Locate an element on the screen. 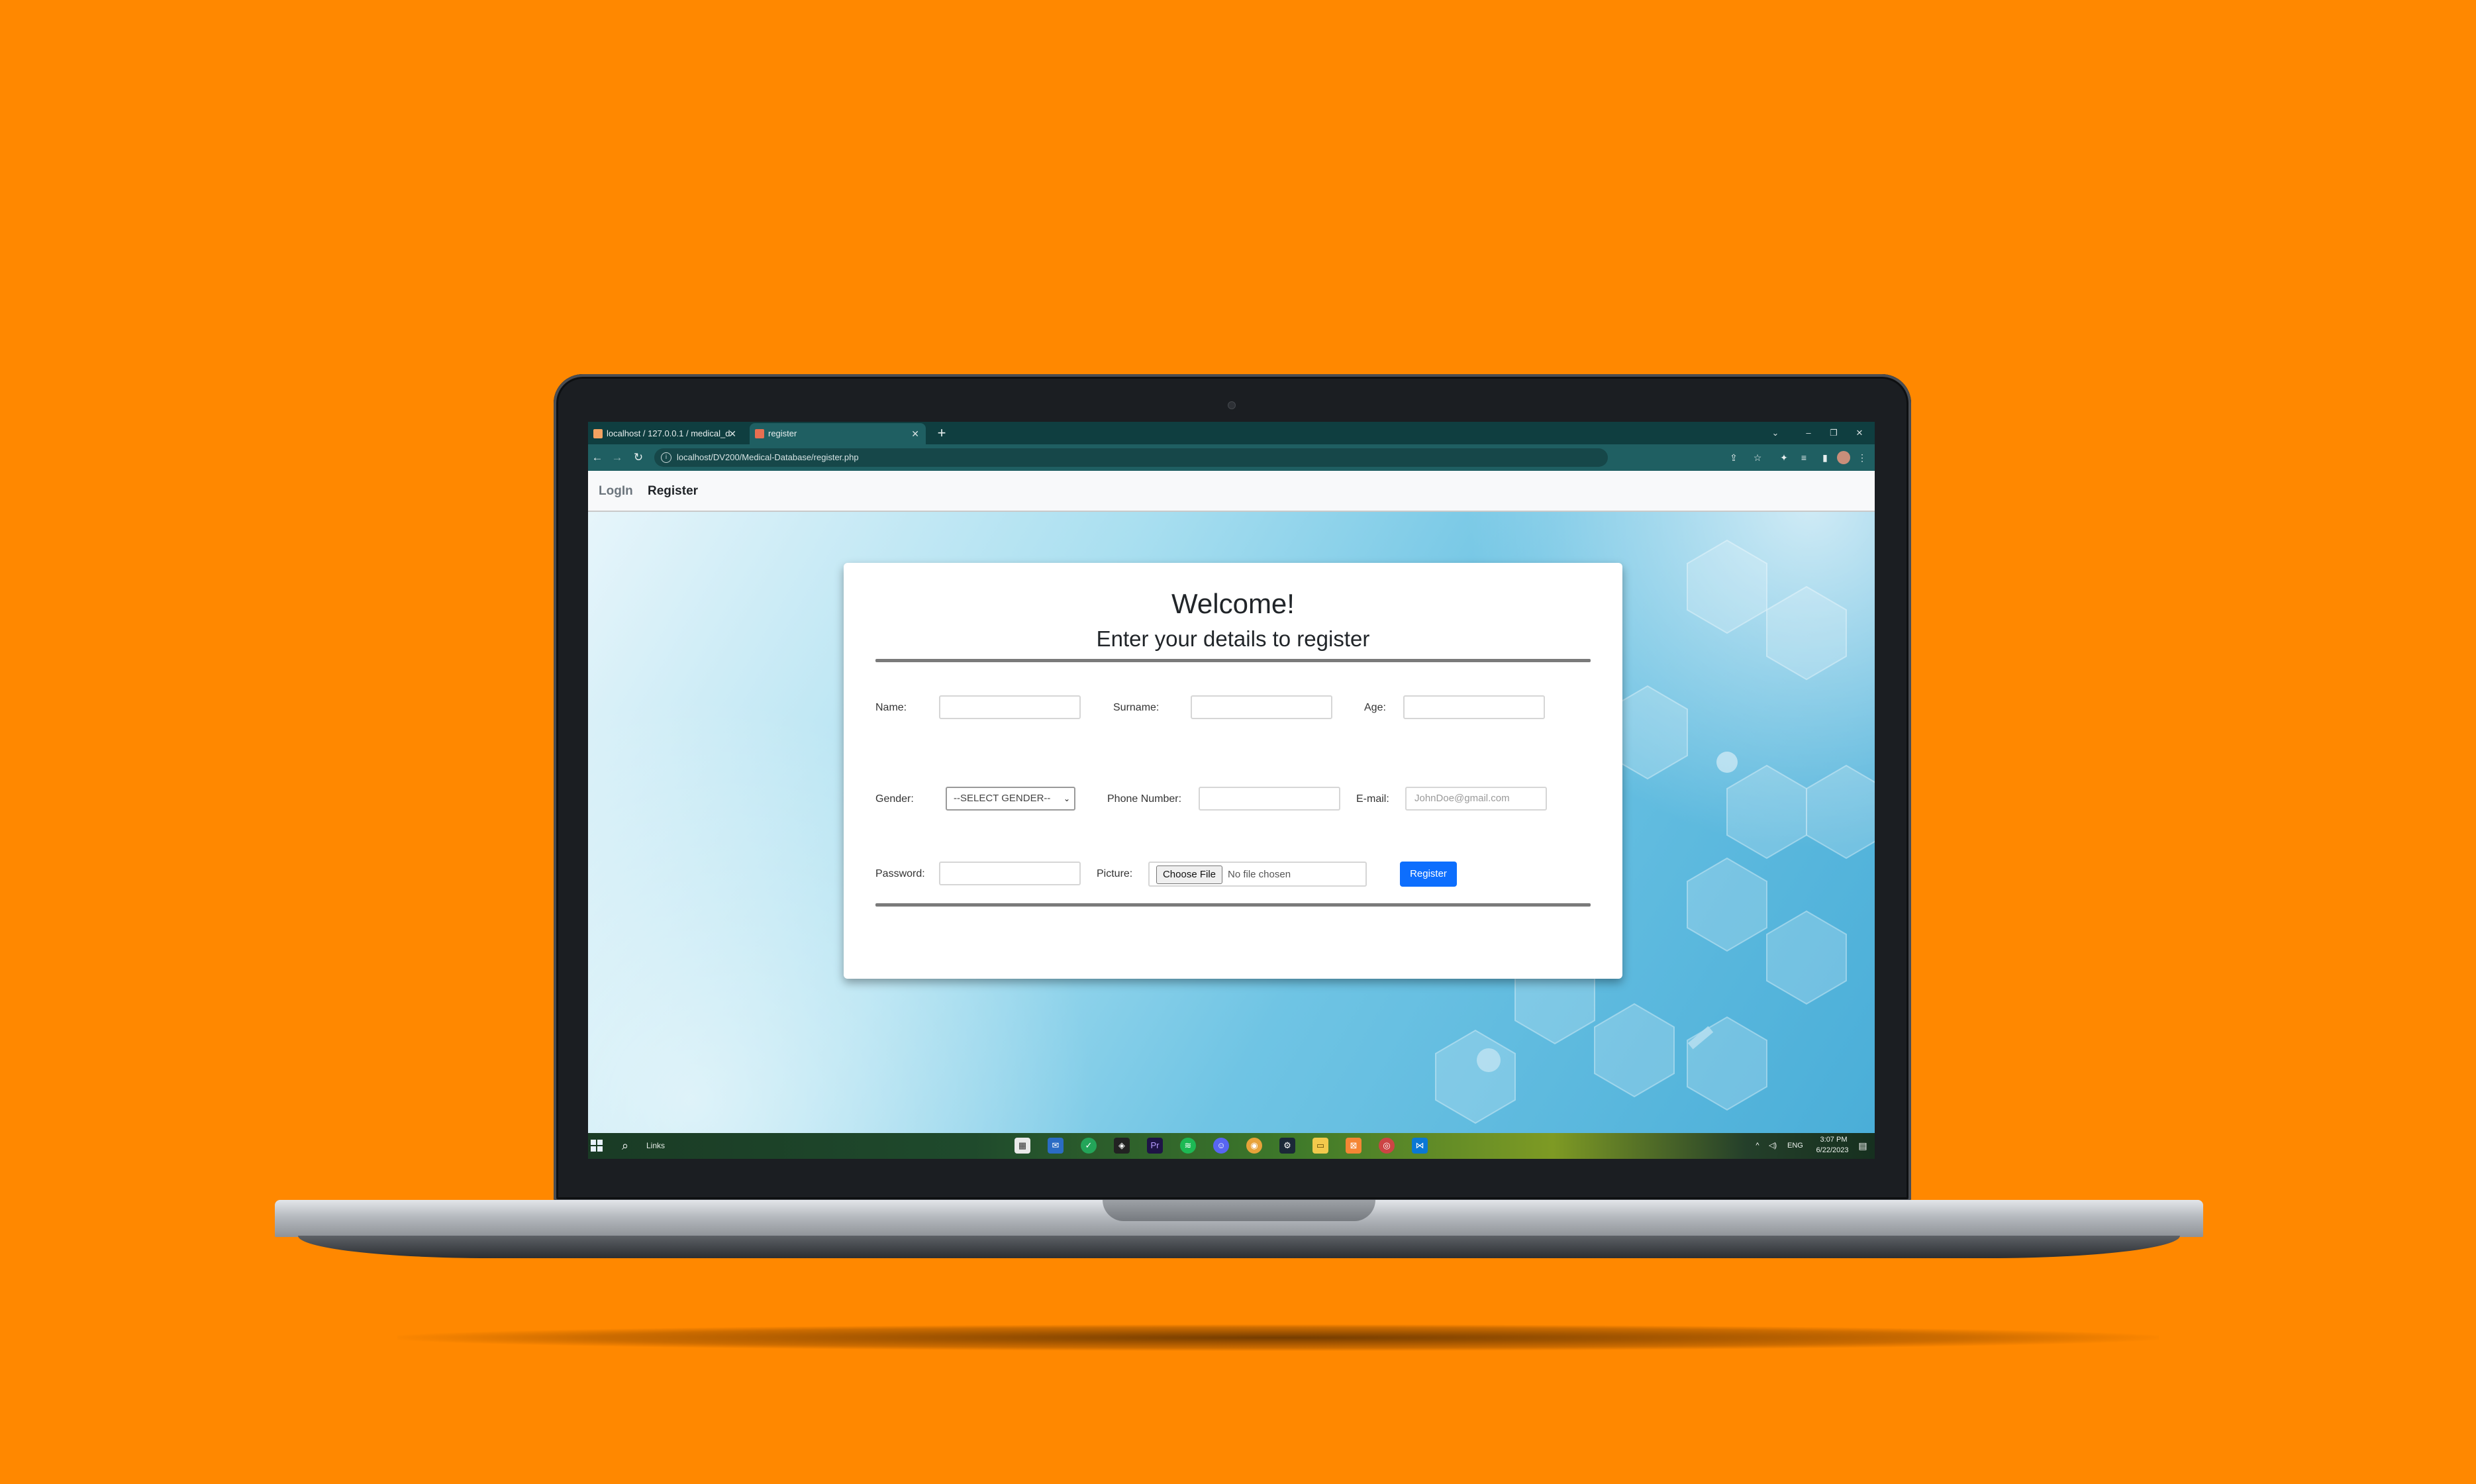  picture-file-input: Choose File No file chosen is located at coordinates (1257, 874).